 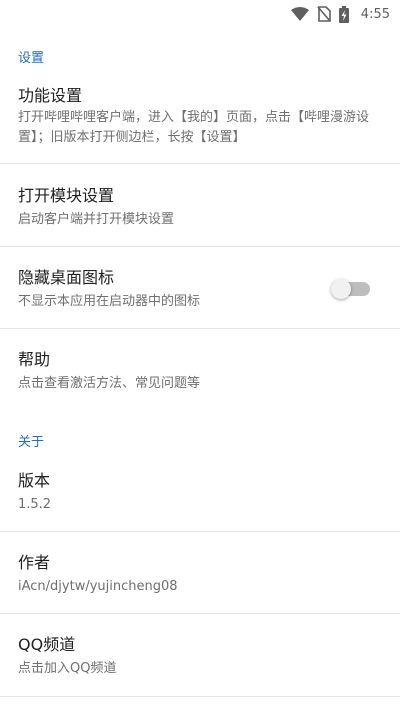 I want to click on no-sim-icon, so click(x=324, y=14).